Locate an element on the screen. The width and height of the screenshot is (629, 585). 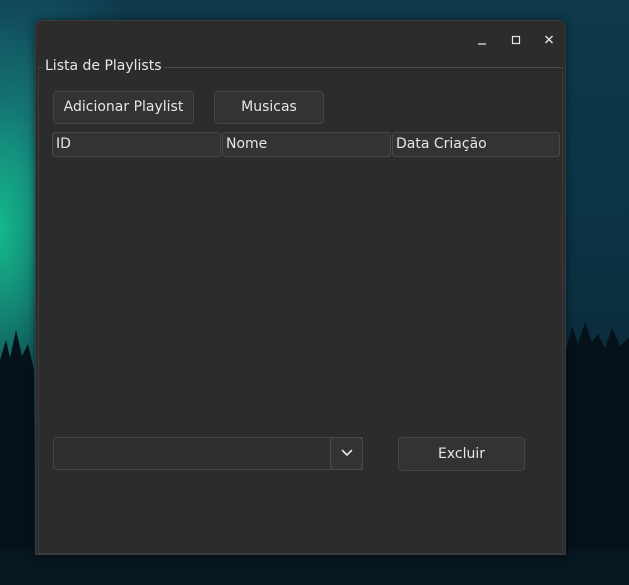
playlist-select is located at coordinates (208, 453).